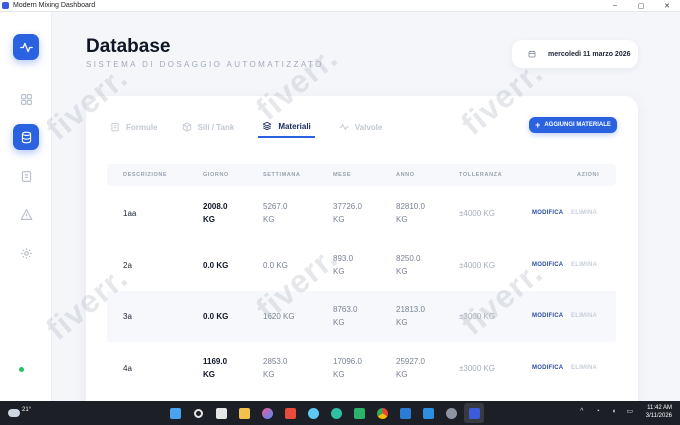 Image resolution: width=680 pixels, height=425 pixels. I want to click on cell-anno: 21813.0 KG, so click(410, 316).